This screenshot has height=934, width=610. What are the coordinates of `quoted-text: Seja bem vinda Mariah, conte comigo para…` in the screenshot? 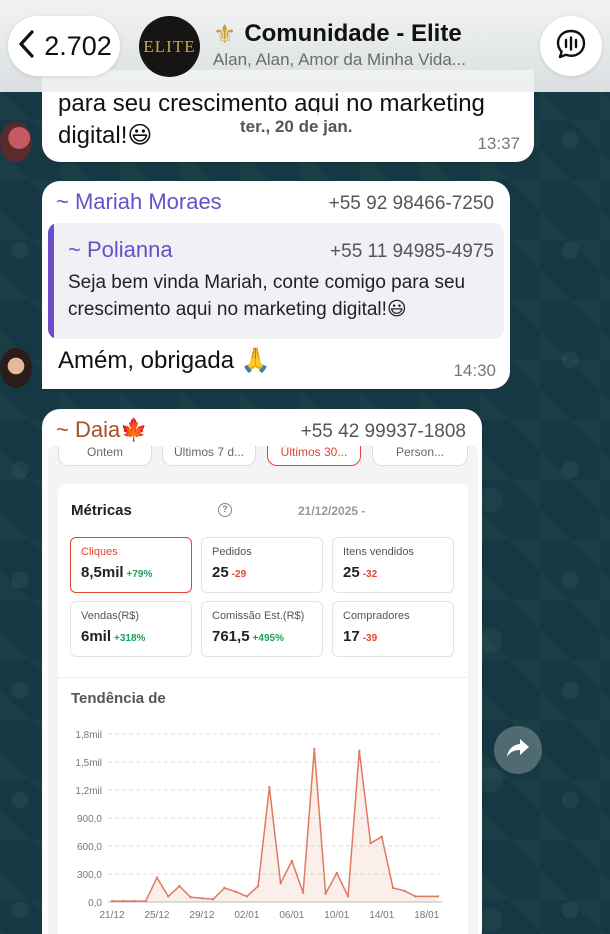 It's located at (267, 296).